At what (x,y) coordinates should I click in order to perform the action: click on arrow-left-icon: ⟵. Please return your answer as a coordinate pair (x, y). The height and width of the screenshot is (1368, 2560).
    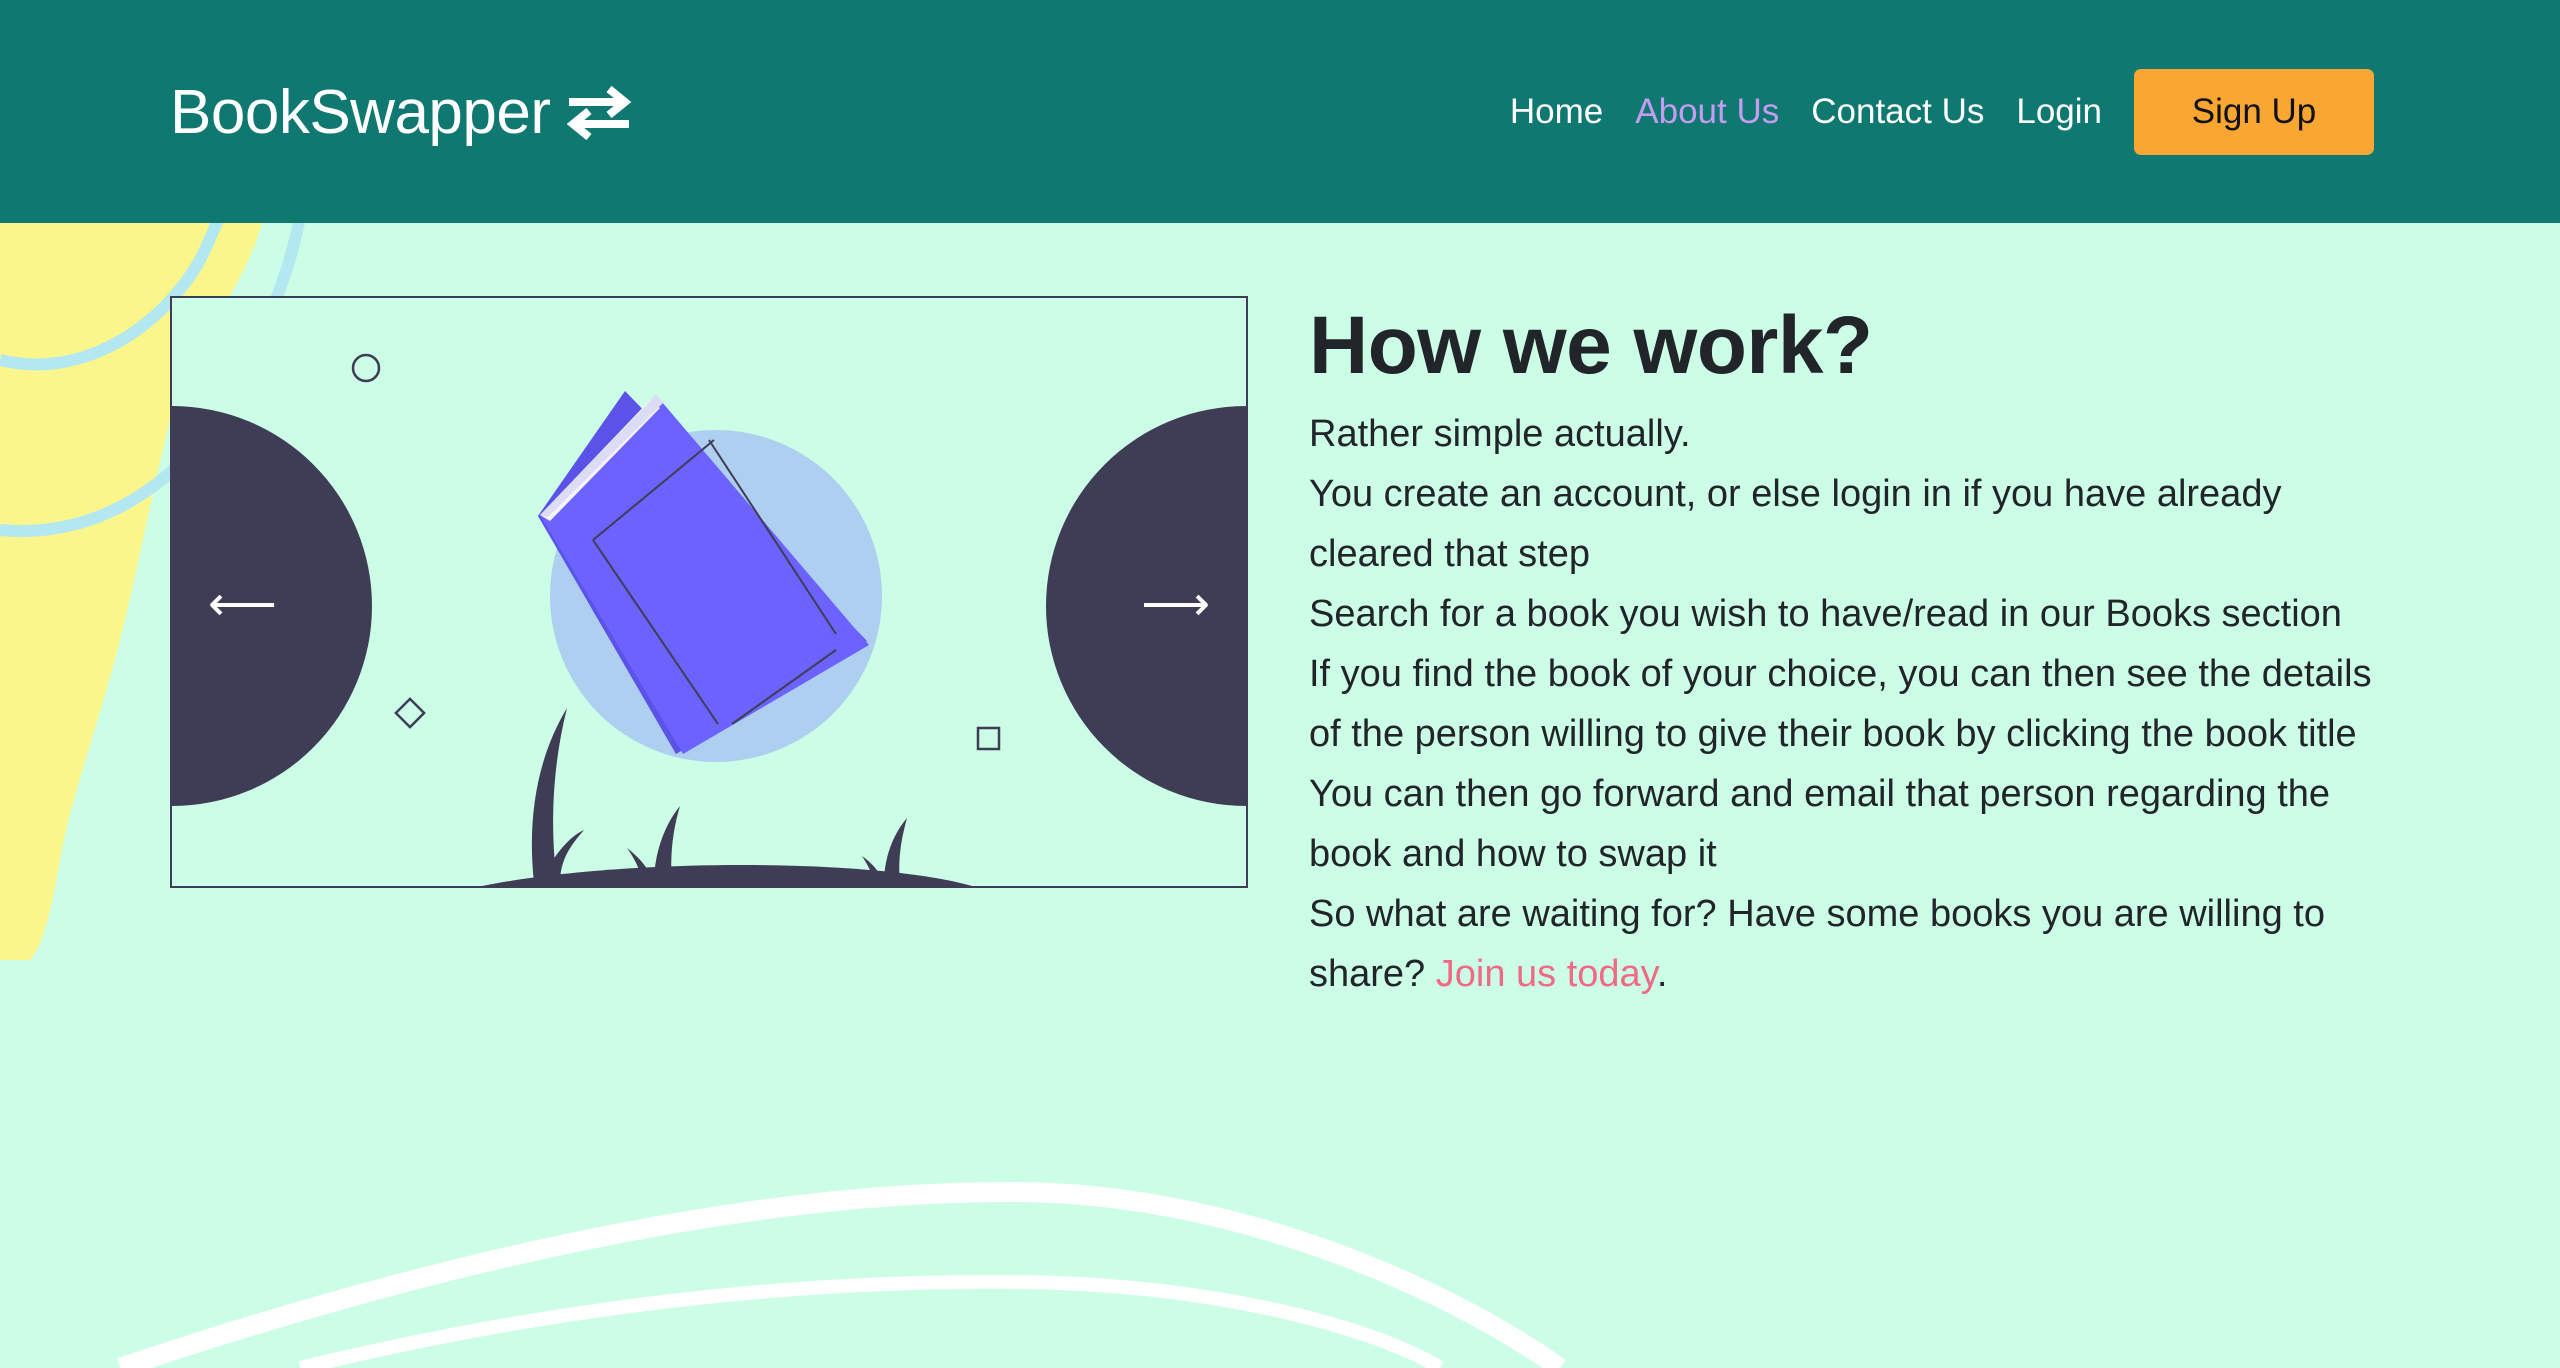
    Looking at the image, I should click on (242, 604).